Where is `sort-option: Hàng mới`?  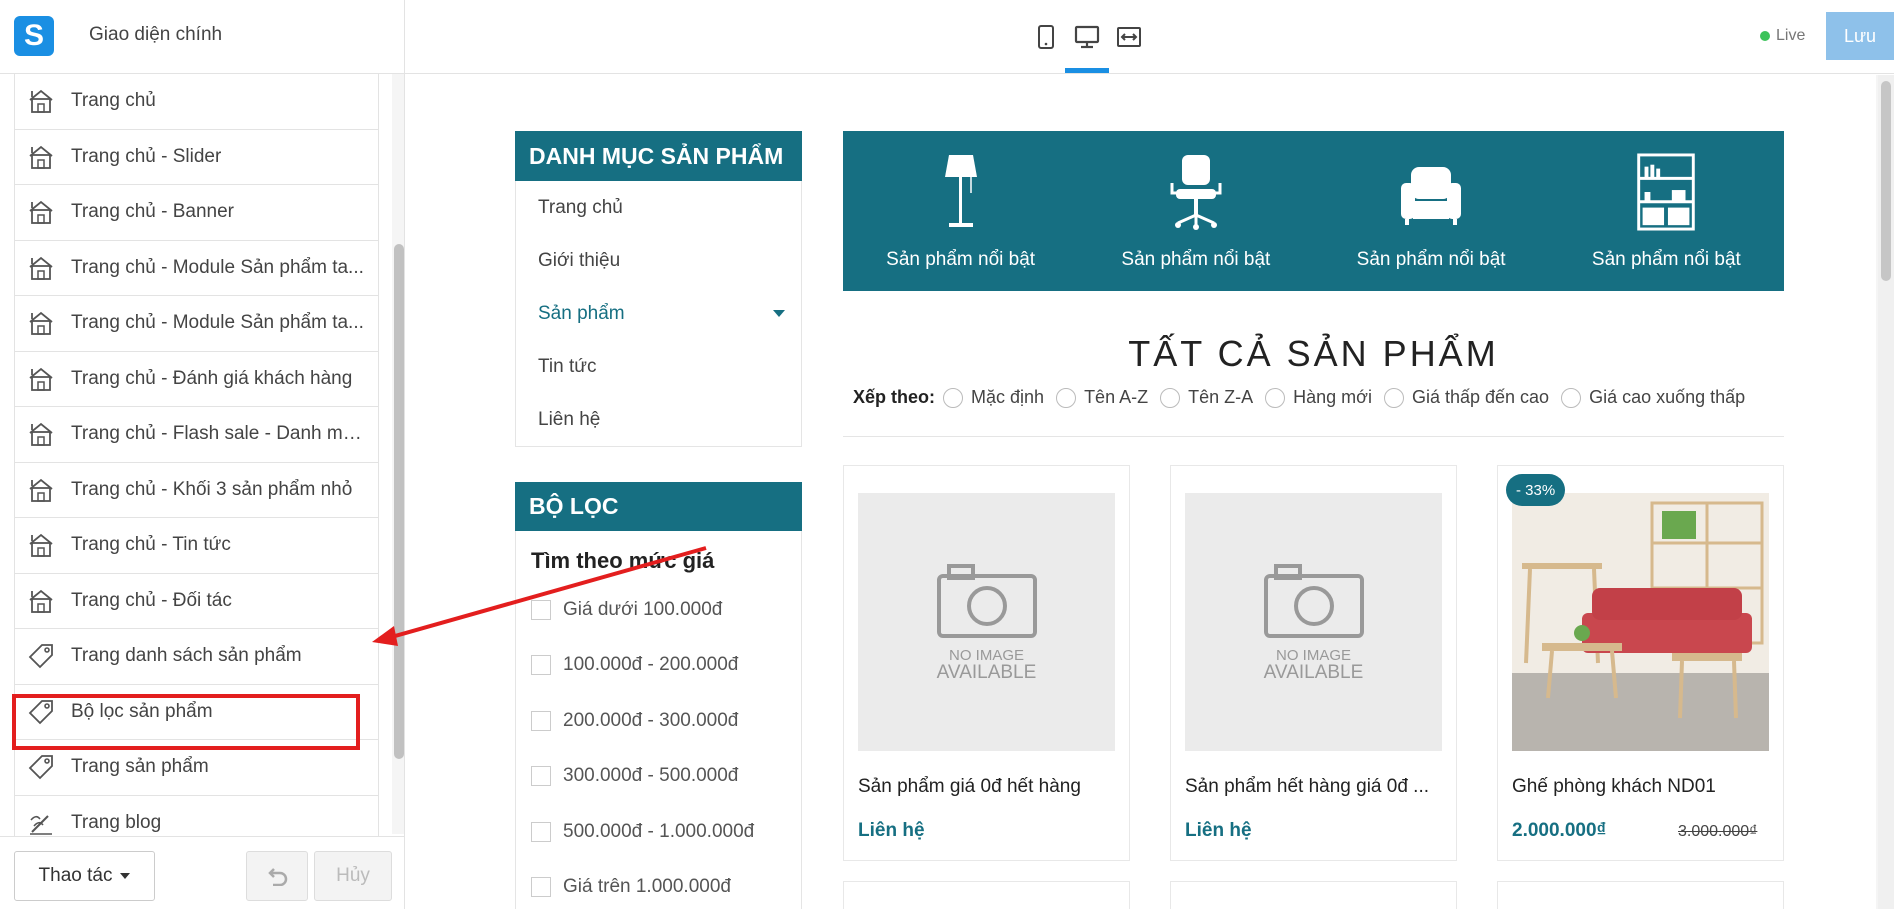 sort-option: Hàng mới is located at coordinates (1318, 397).